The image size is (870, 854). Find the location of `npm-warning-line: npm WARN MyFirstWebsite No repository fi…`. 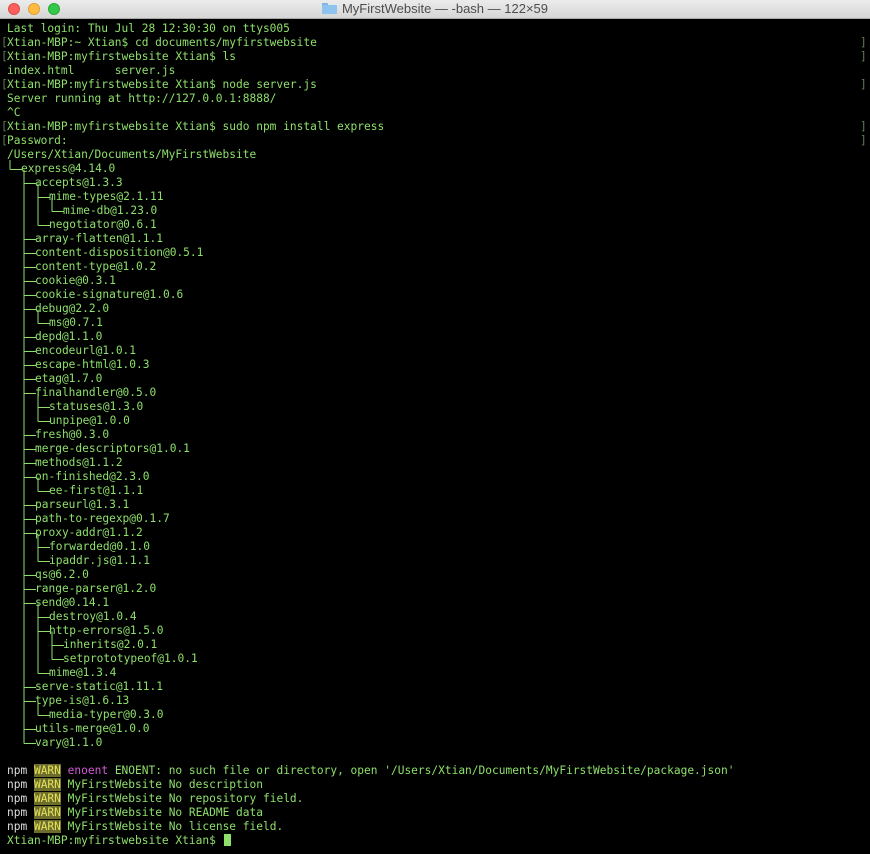

npm-warning-line: npm WARN MyFirstWebsite No repository fi… is located at coordinates (155, 799).